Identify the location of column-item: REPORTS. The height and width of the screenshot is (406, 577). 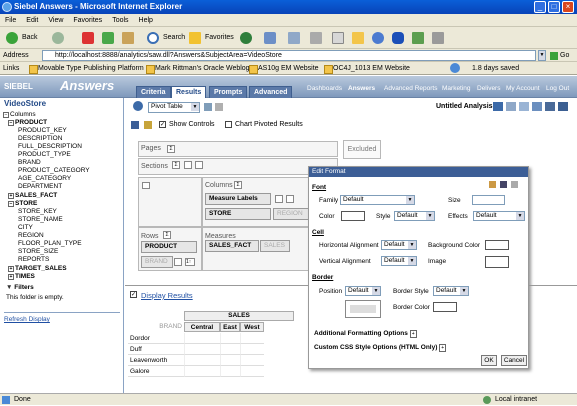
(33, 260).